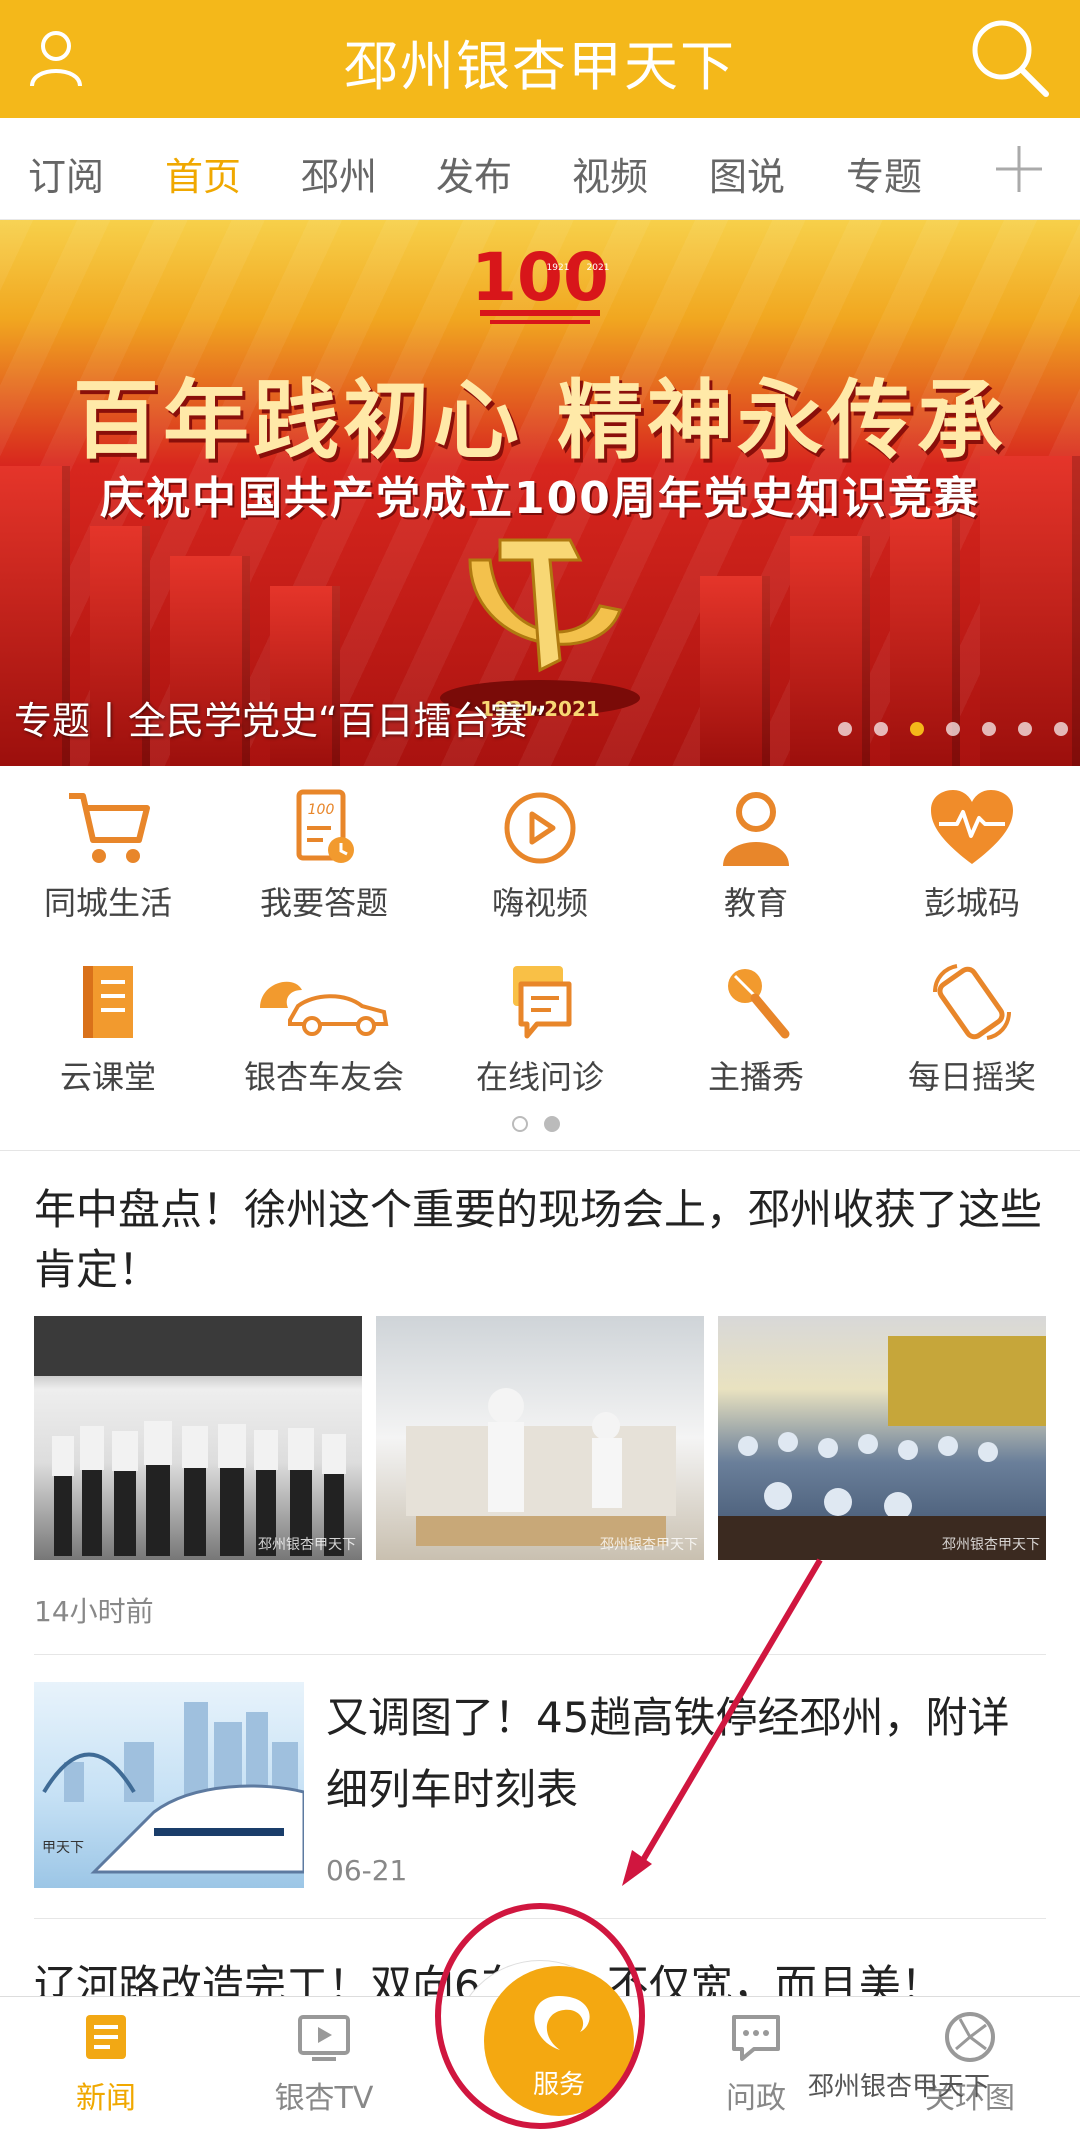 The width and height of the screenshot is (1080, 2130). I want to click on tab-publish: 发布, so click(474, 173).